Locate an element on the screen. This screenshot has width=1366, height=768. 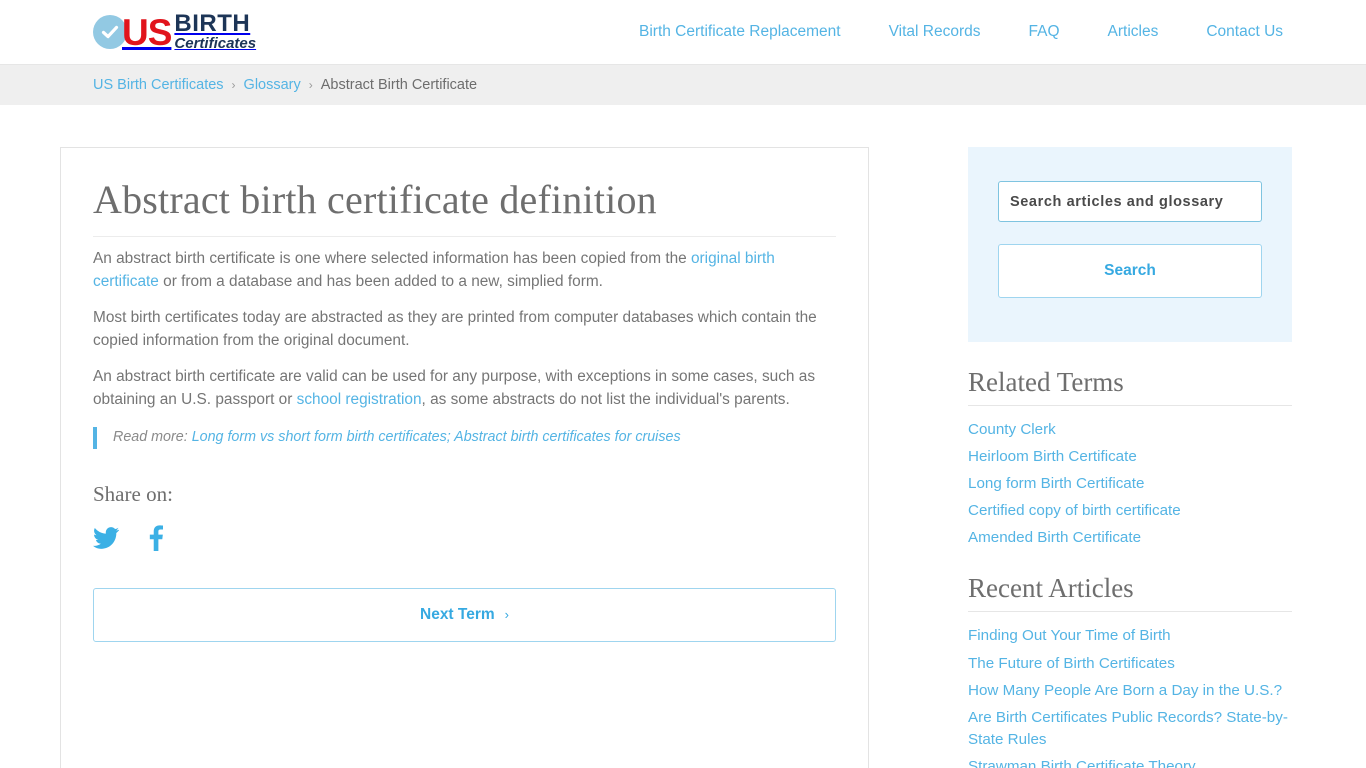
related-term-link: Certified copy of birth certificate is located at coordinates (1074, 510).